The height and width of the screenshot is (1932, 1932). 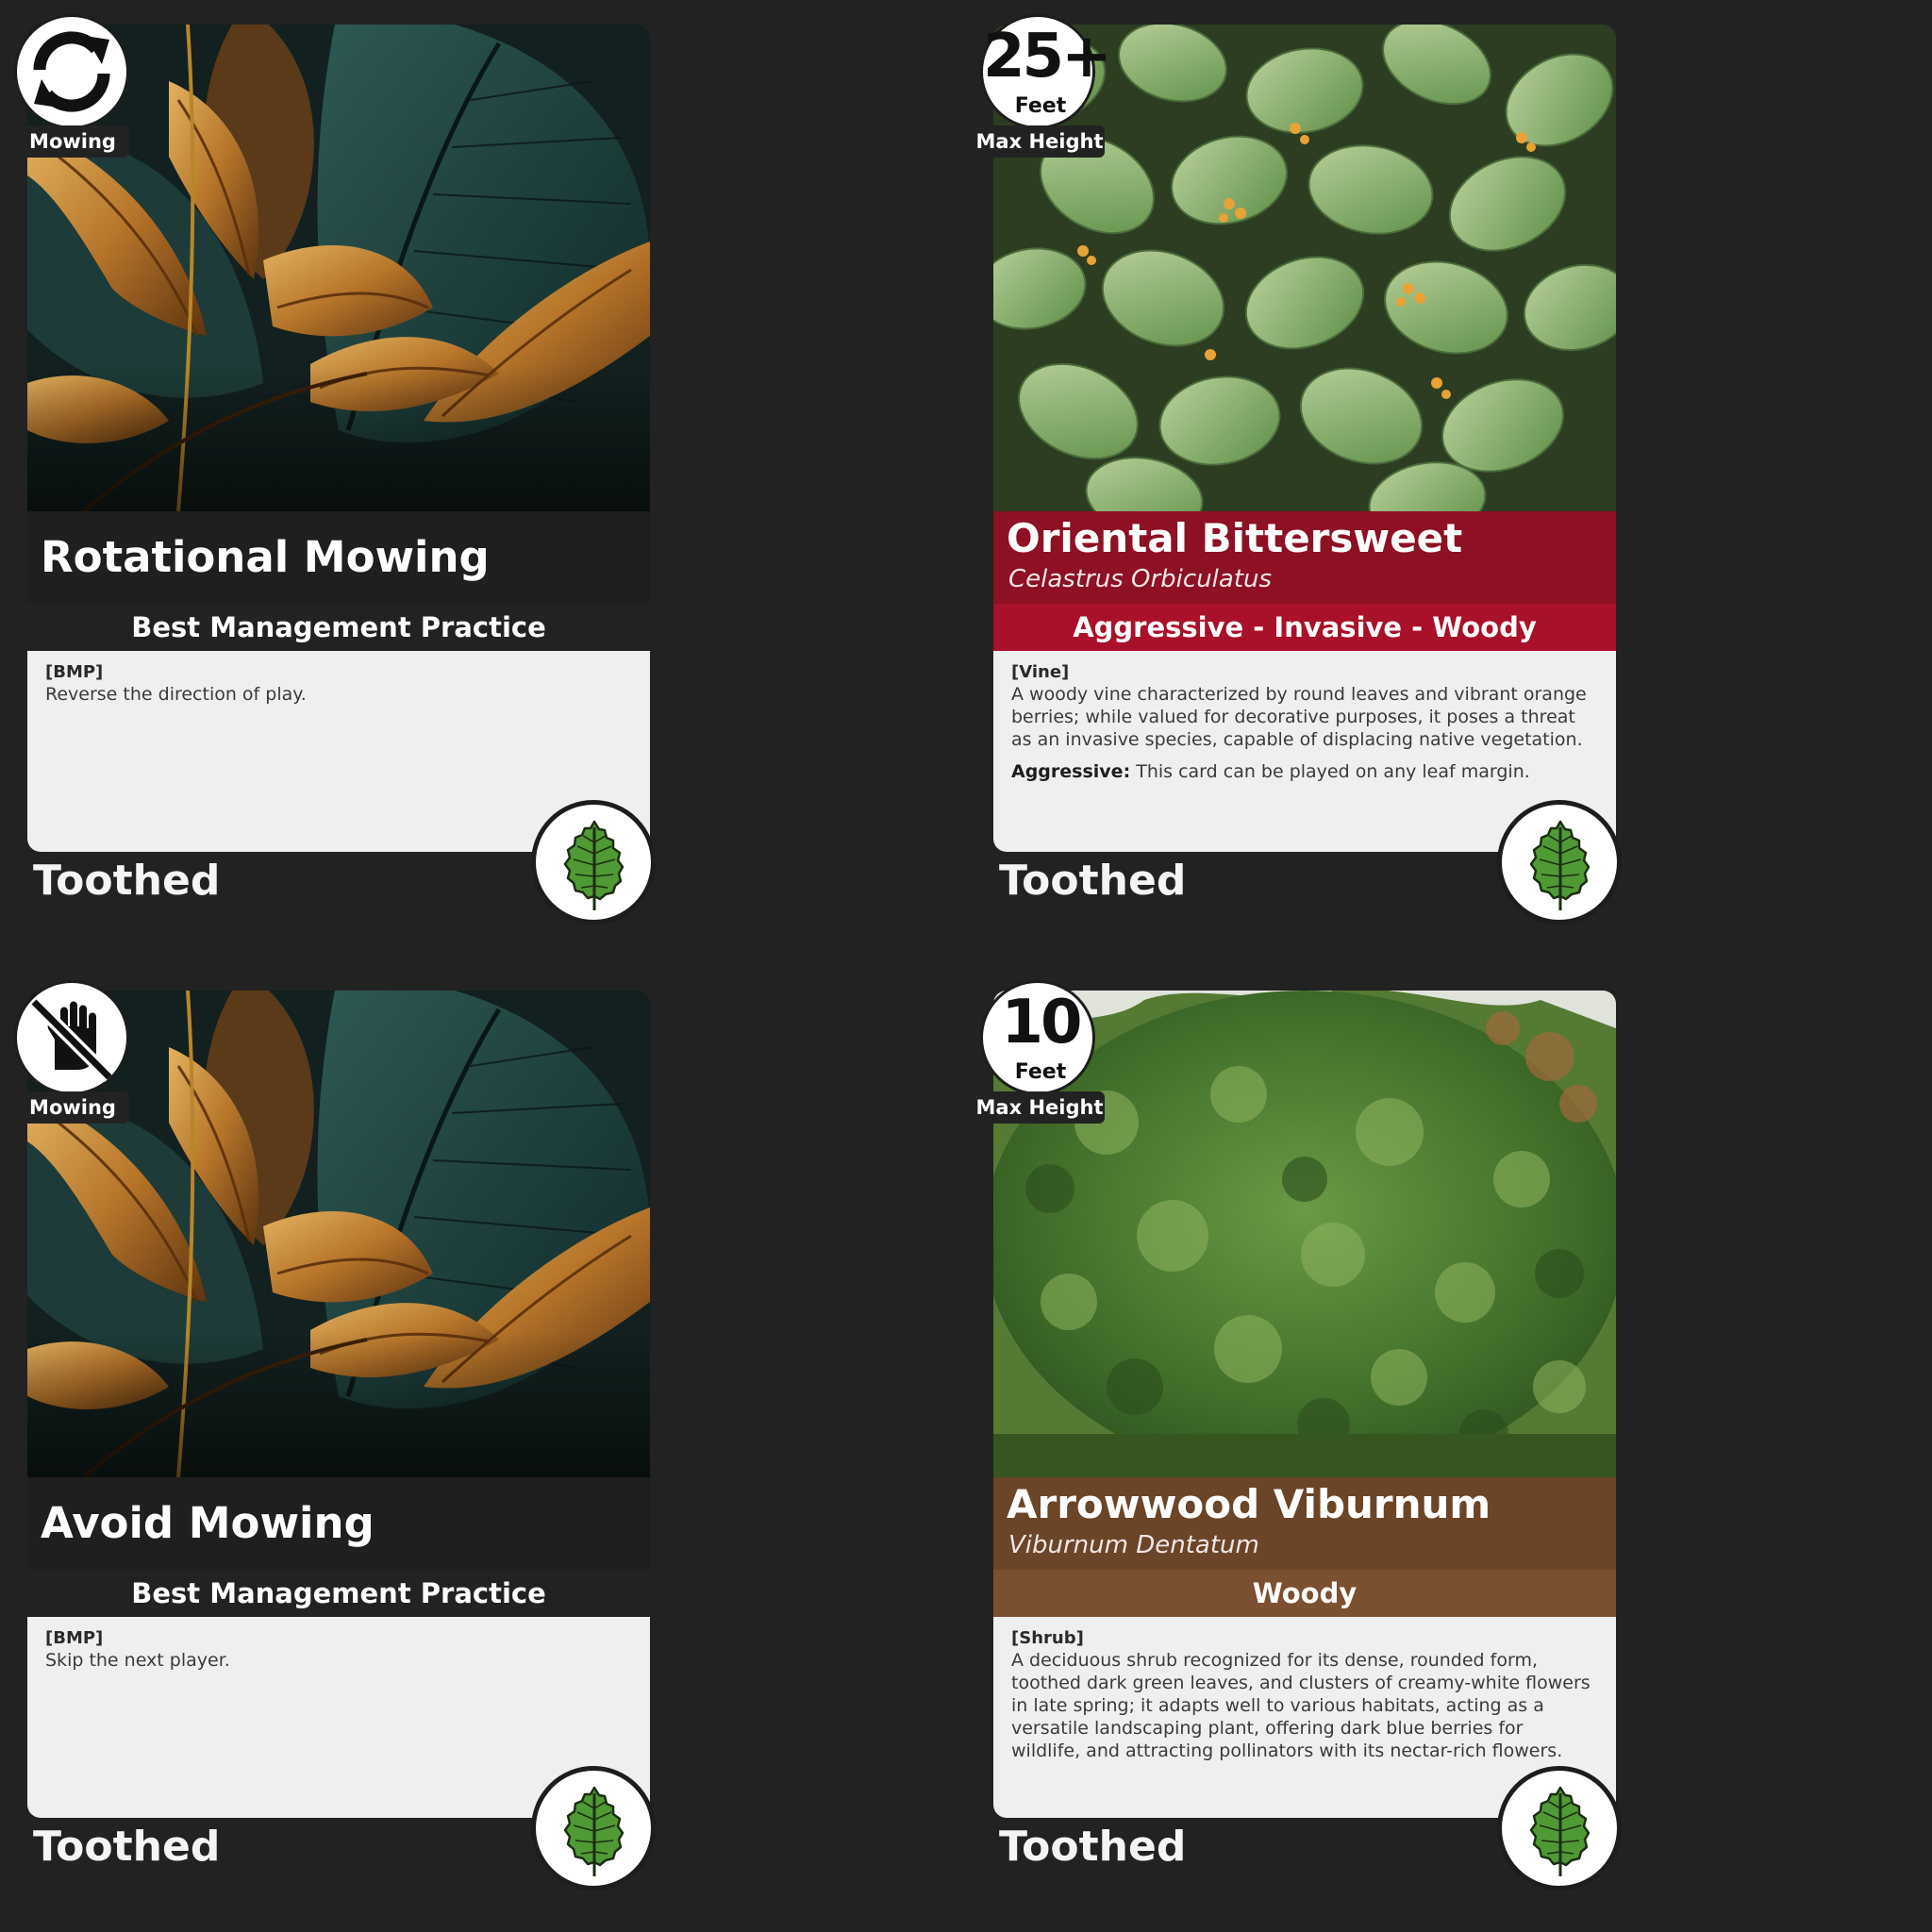 I want to click on max-height-value: 10, so click(x=1042, y=1023).